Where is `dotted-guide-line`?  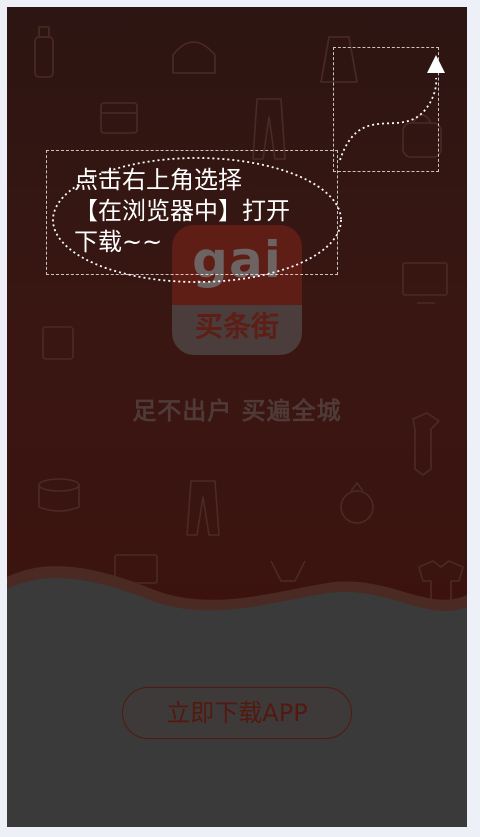 dotted-guide-line is located at coordinates (388, 119).